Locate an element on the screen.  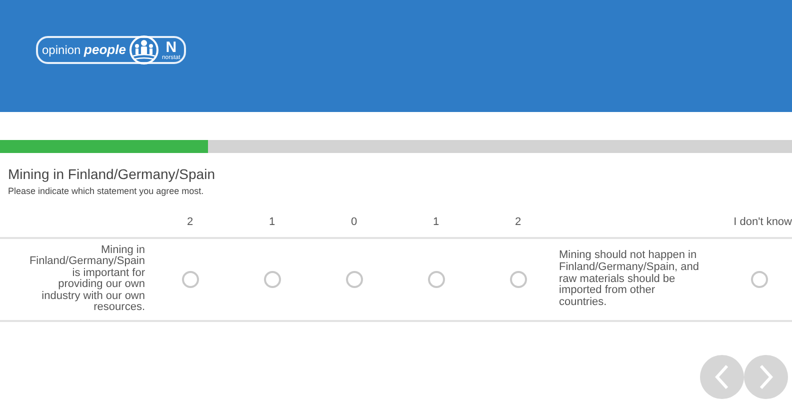
scale-label: 0 is located at coordinates (354, 226).